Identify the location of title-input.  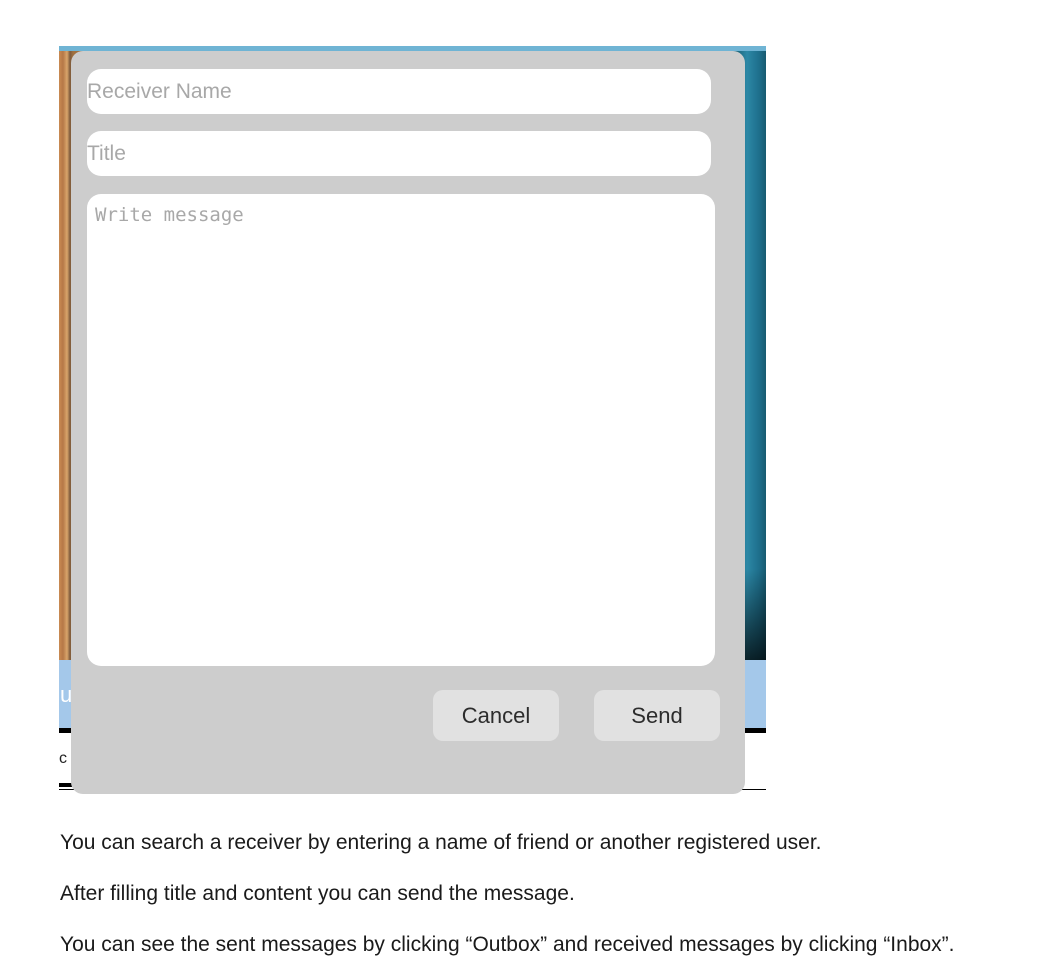
(399, 153).